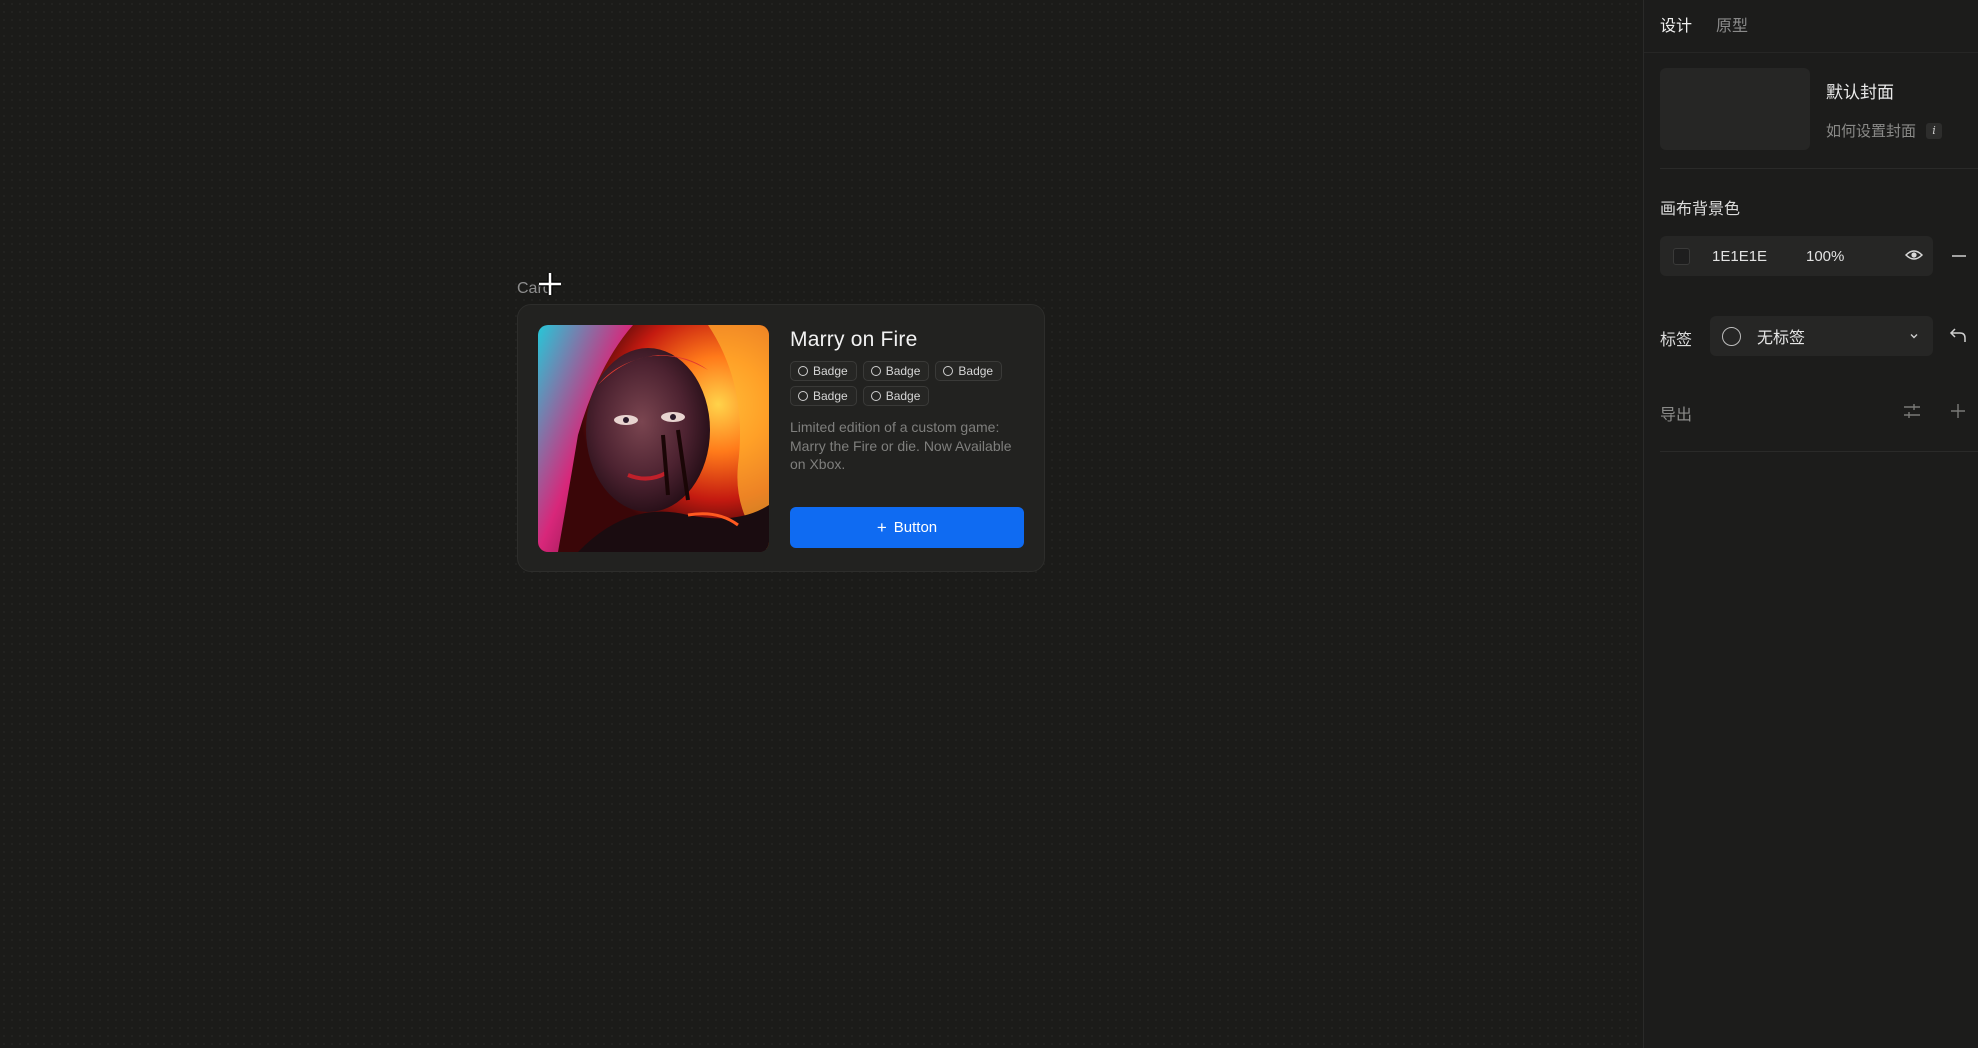 This screenshot has height=1048, width=1978. I want to click on info-icon: i, so click(1934, 130).